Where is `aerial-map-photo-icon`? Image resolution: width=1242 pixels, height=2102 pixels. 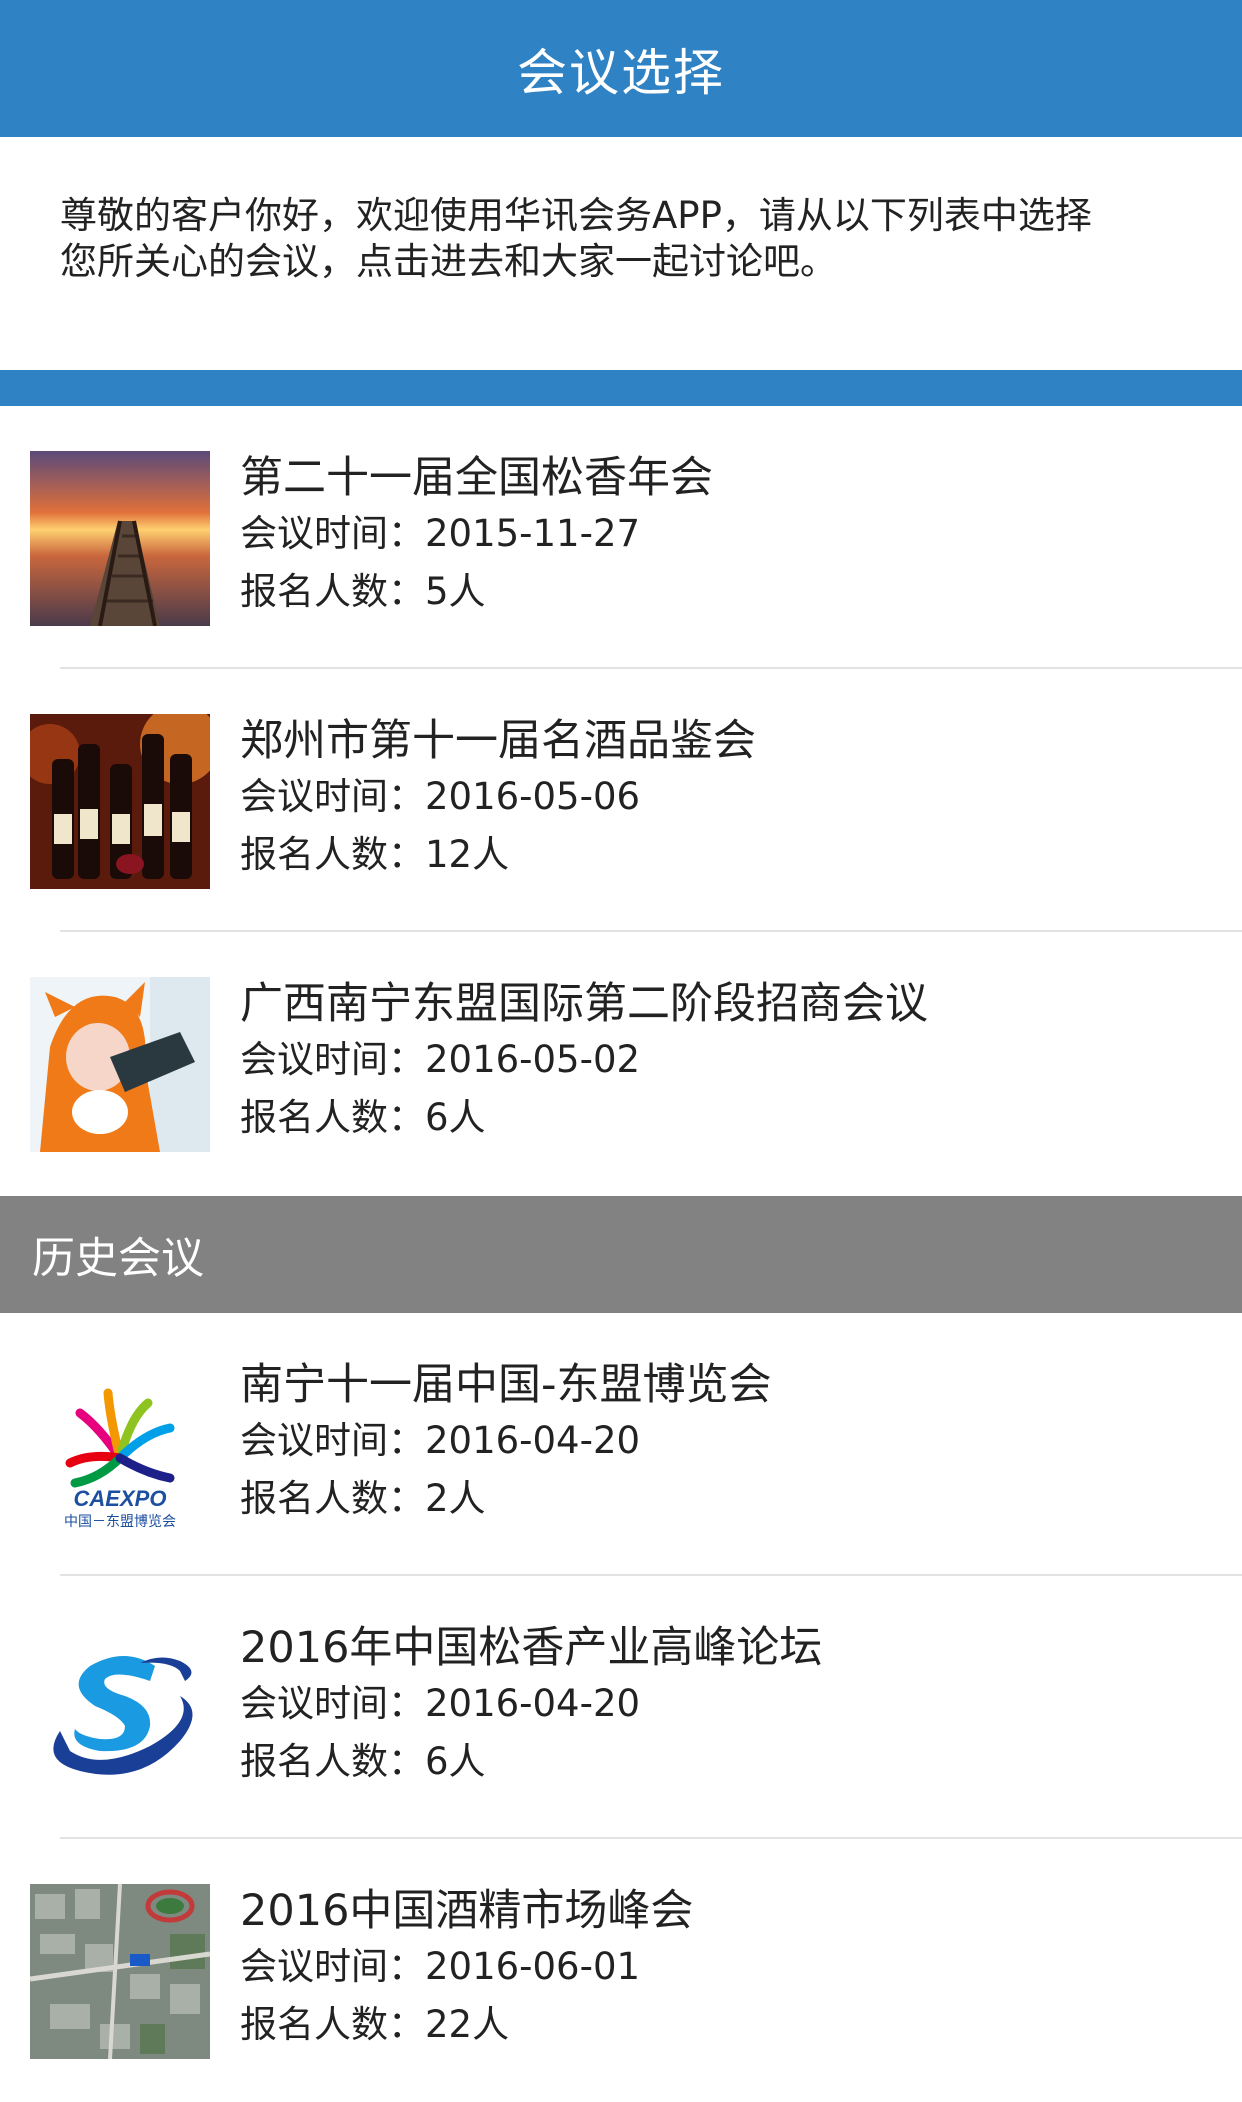 aerial-map-photo-icon is located at coordinates (120, 1971).